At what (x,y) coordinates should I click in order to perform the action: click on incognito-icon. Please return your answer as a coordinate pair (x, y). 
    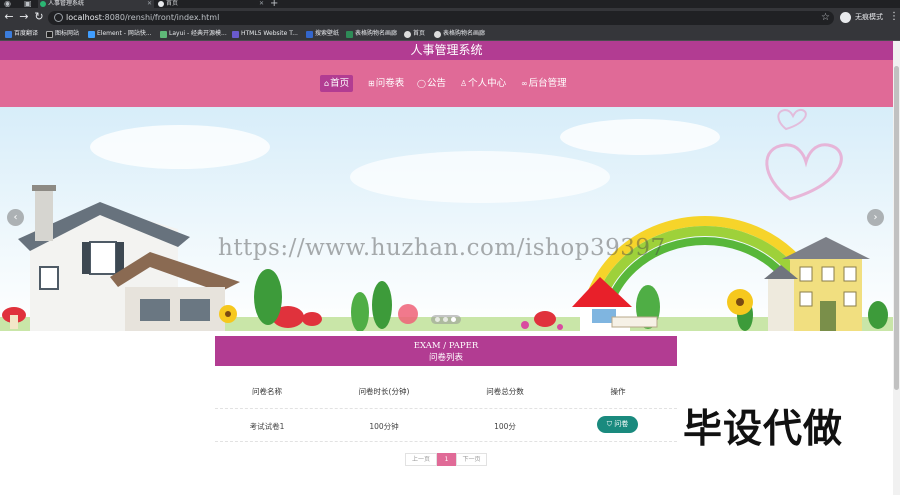
    Looking at the image, I should click on (845, 17).